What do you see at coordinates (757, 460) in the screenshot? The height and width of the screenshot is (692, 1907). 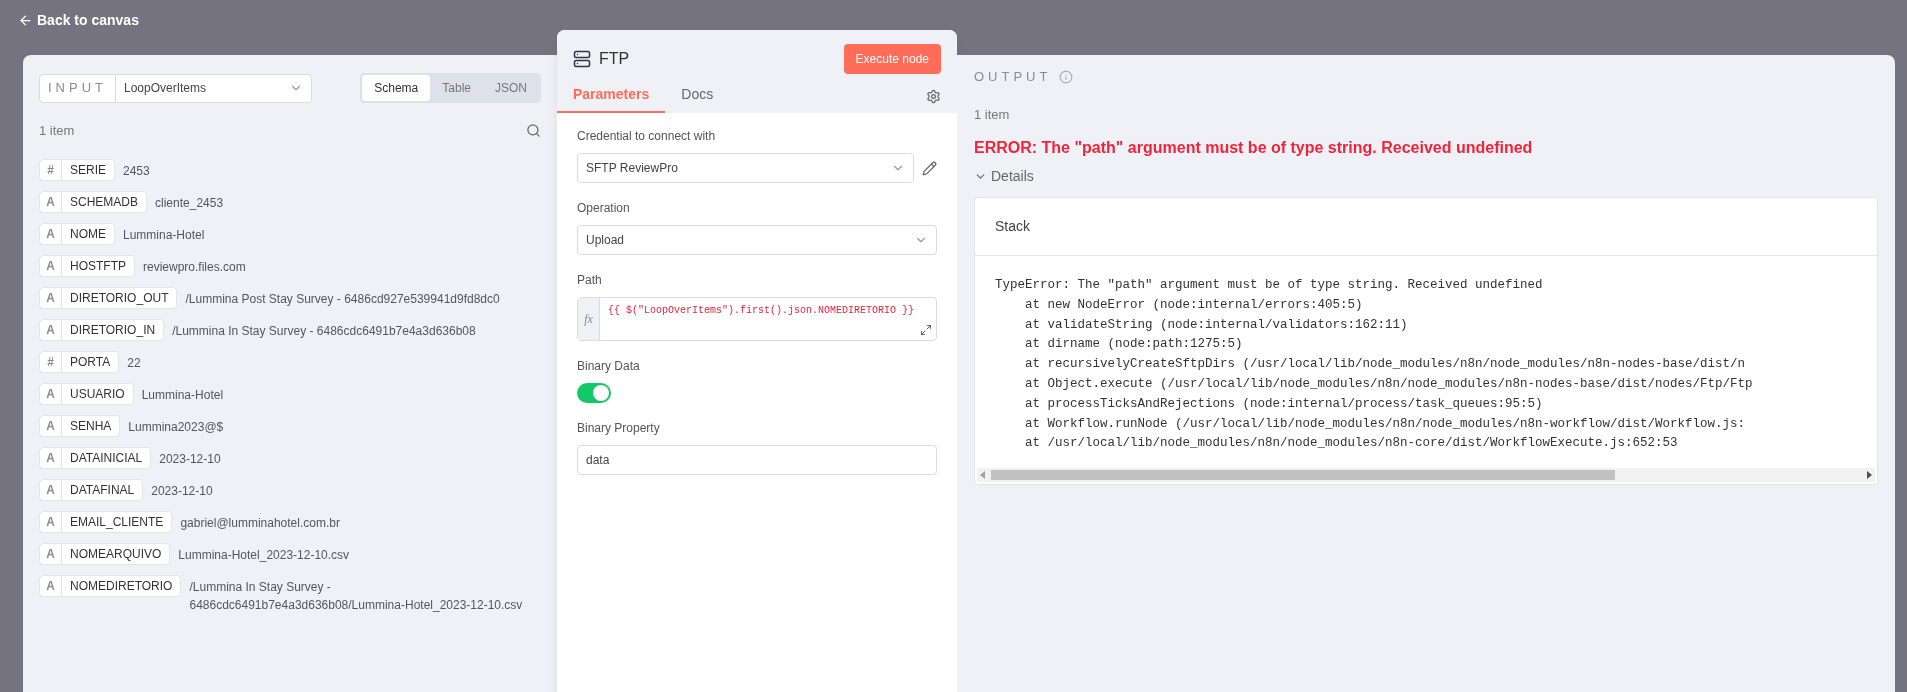 I see `text-field: data` at bounding box center [757, 460].